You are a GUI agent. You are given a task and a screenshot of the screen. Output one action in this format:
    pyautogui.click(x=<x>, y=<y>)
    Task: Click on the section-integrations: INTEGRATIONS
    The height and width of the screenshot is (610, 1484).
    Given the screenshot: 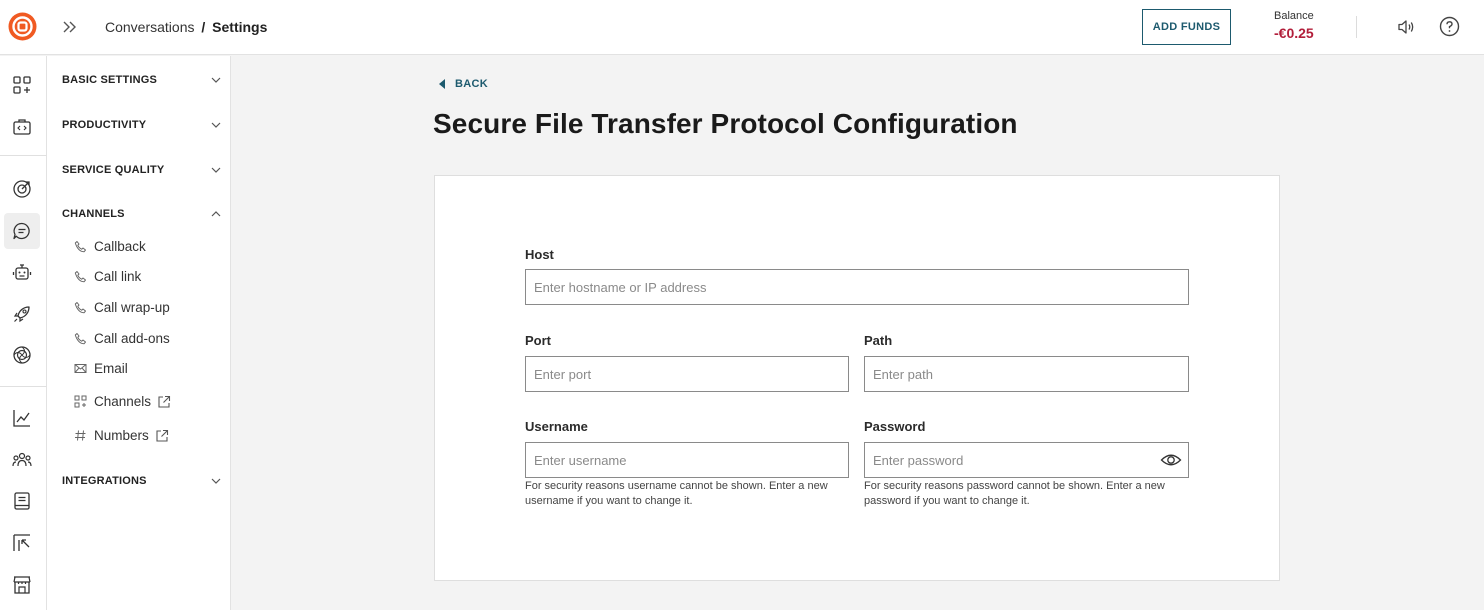 What is the action you would take?
    pyautogui.click(x=142, y=481)
    